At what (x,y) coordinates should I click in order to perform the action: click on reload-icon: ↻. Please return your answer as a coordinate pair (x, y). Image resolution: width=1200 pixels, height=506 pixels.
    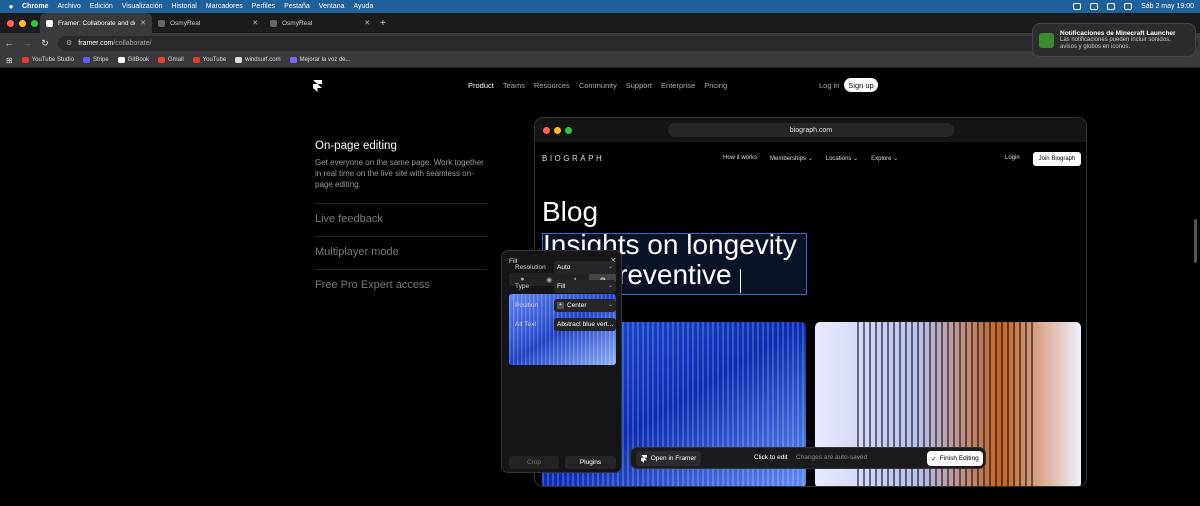
    Looking at the image, I should click on (45, 43).